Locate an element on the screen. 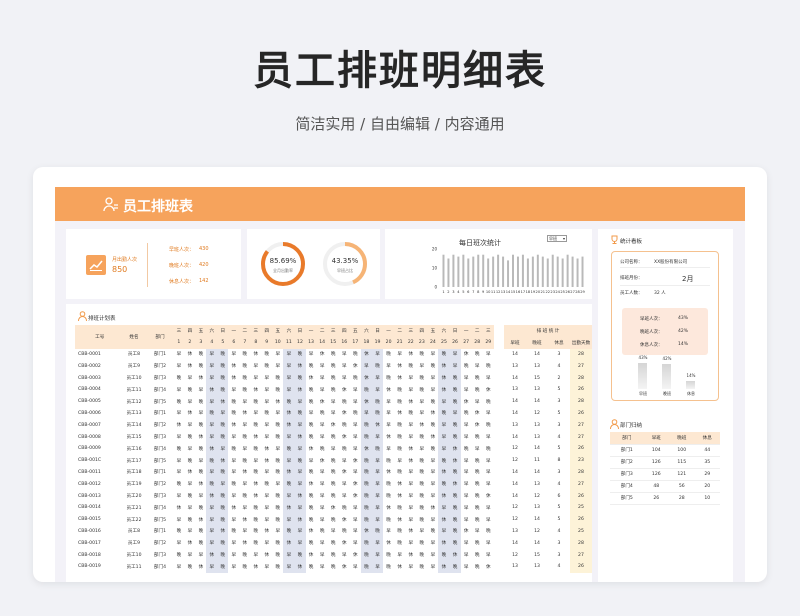 The width and height of the screenshot is (800, 616). stat-cell: 3 is located at coordinates (559, 543).